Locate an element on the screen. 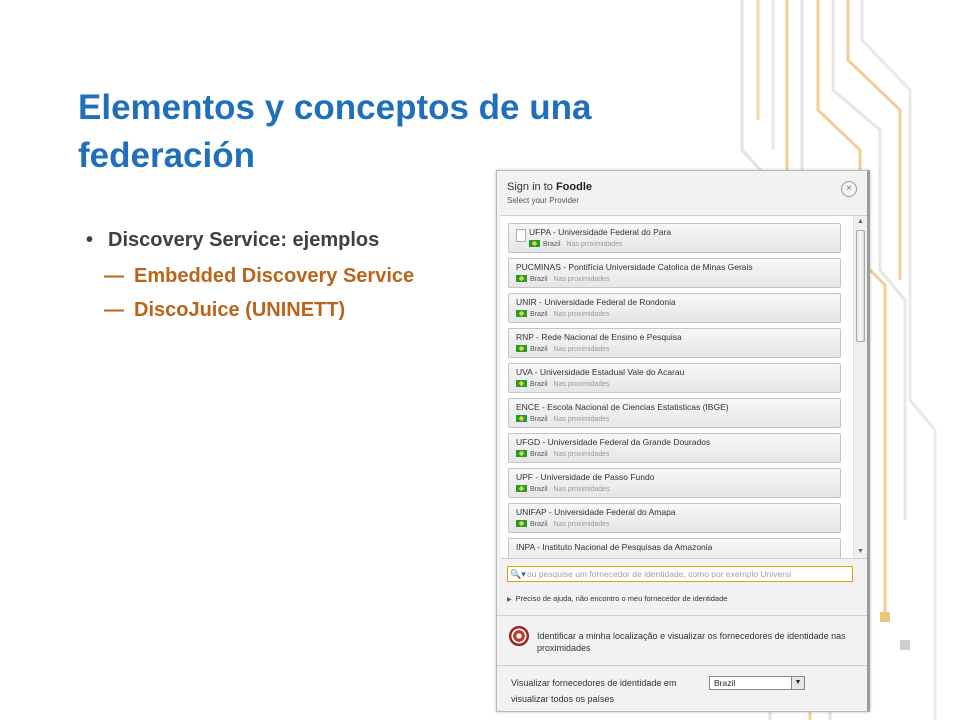  search-box: 🔍▾ is located at coordinates (680, 574).